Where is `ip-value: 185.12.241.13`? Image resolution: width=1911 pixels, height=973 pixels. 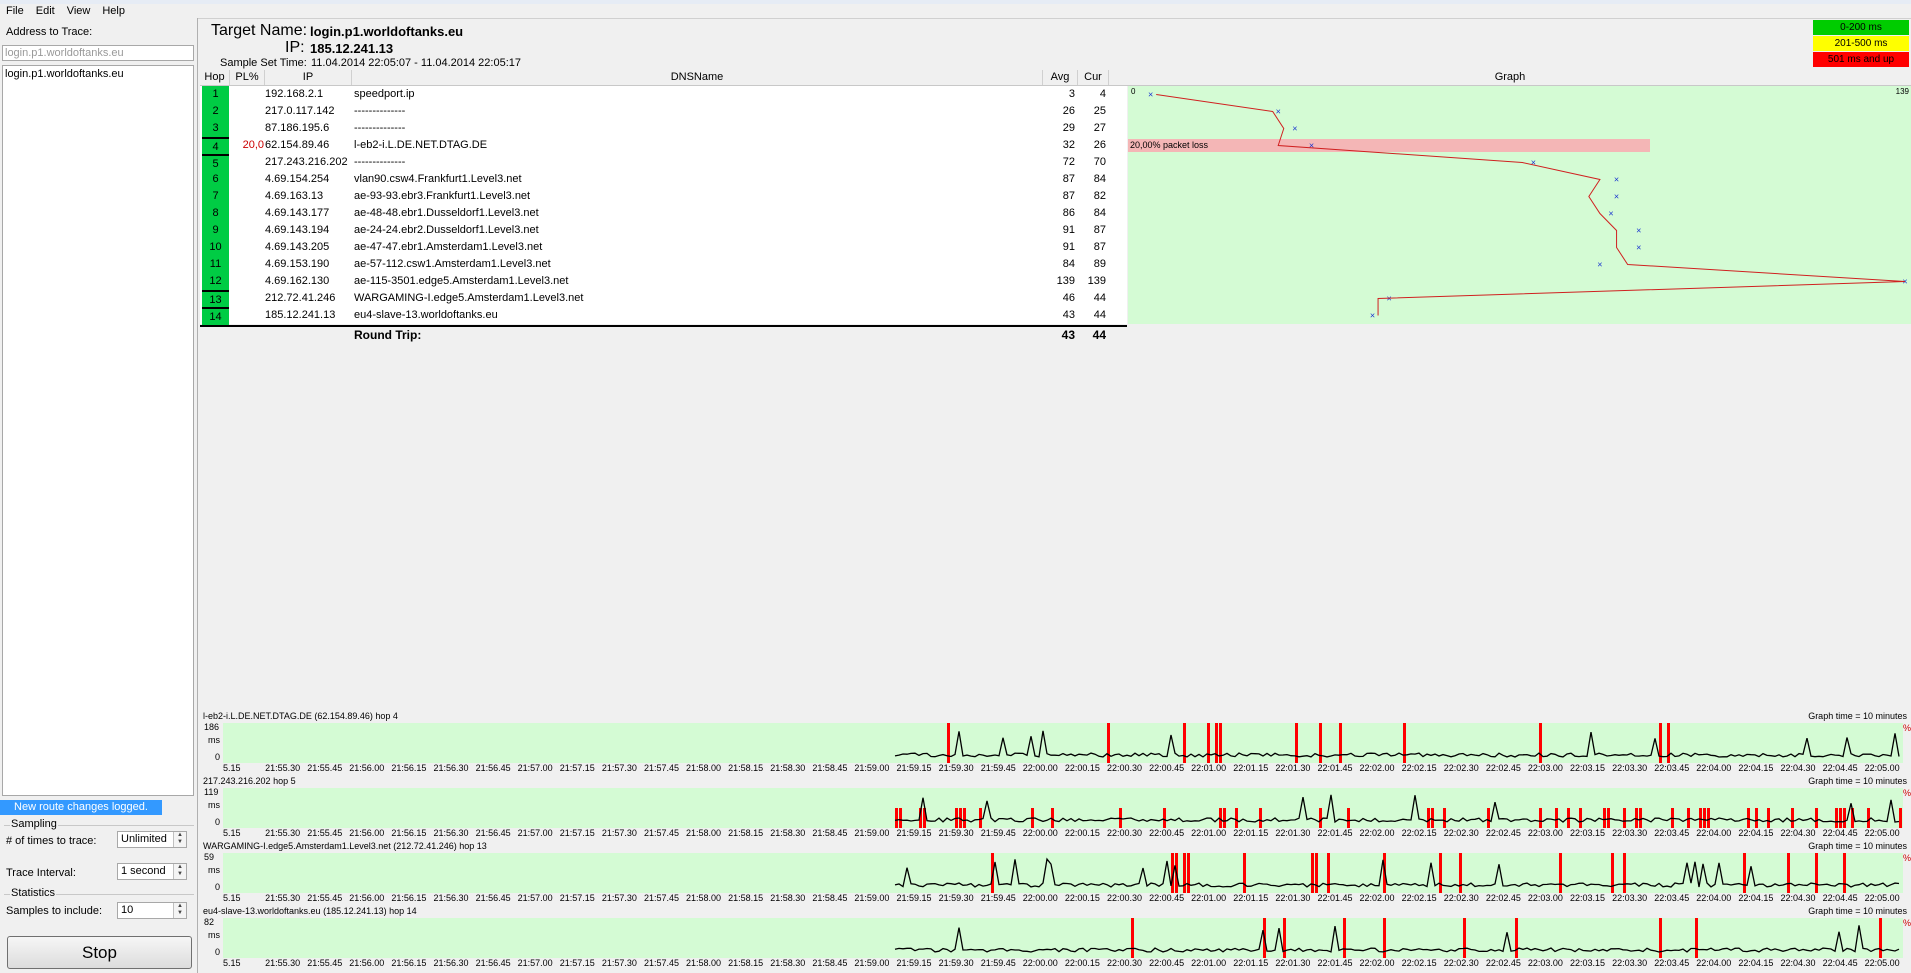 ip-value: 185.12.241.13 is located at coordinates (352, 48).